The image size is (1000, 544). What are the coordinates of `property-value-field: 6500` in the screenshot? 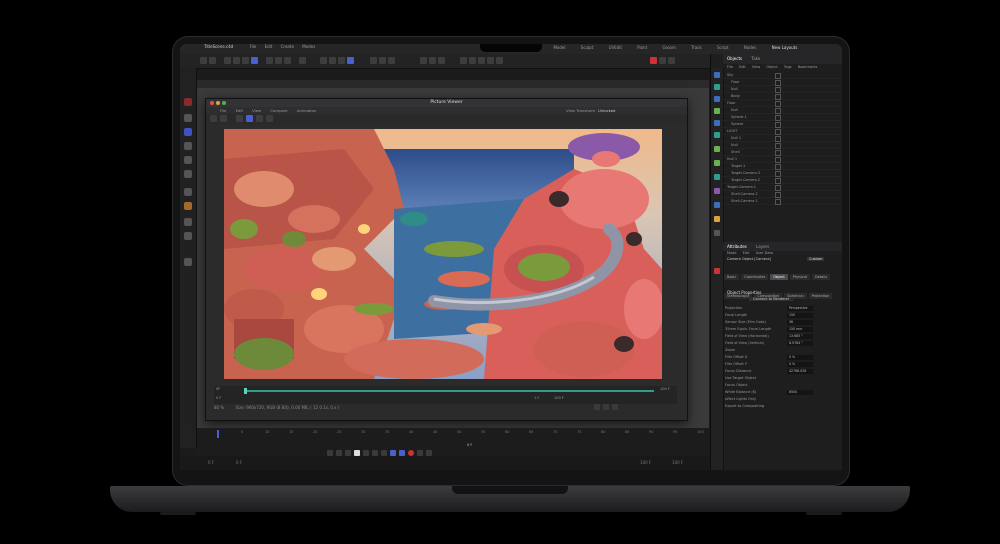 It's located at (800, 392).